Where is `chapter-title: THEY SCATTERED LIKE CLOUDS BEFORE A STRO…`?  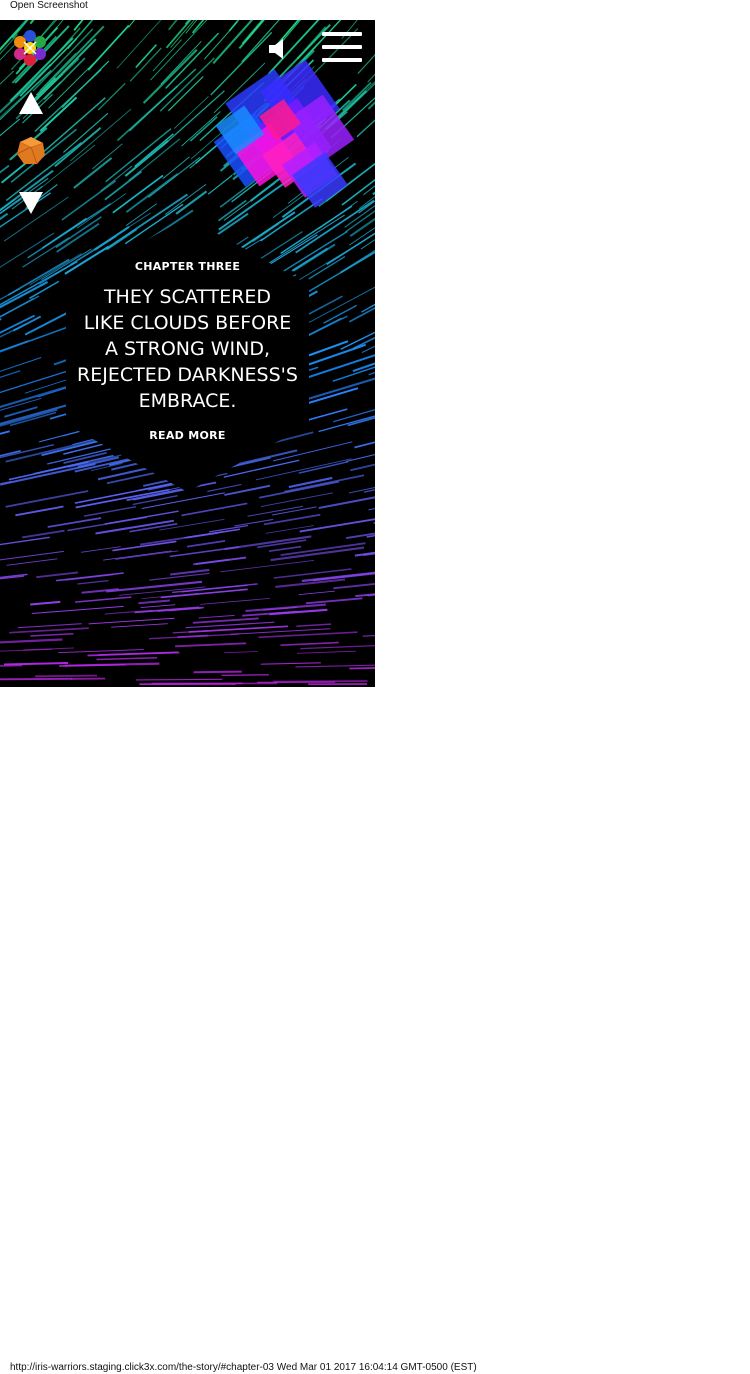
chapter-title: THEY SCATTERED LIKE CLOUDS BEFORE A STRO… is located at coordinates (187, 349).